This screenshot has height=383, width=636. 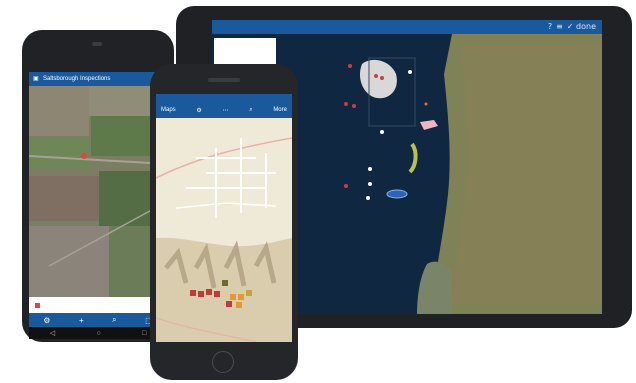 What do you see at coordinates (144, 333) in the screenshot?
I see `recents-icon: □` at bounding box center [144, 333].